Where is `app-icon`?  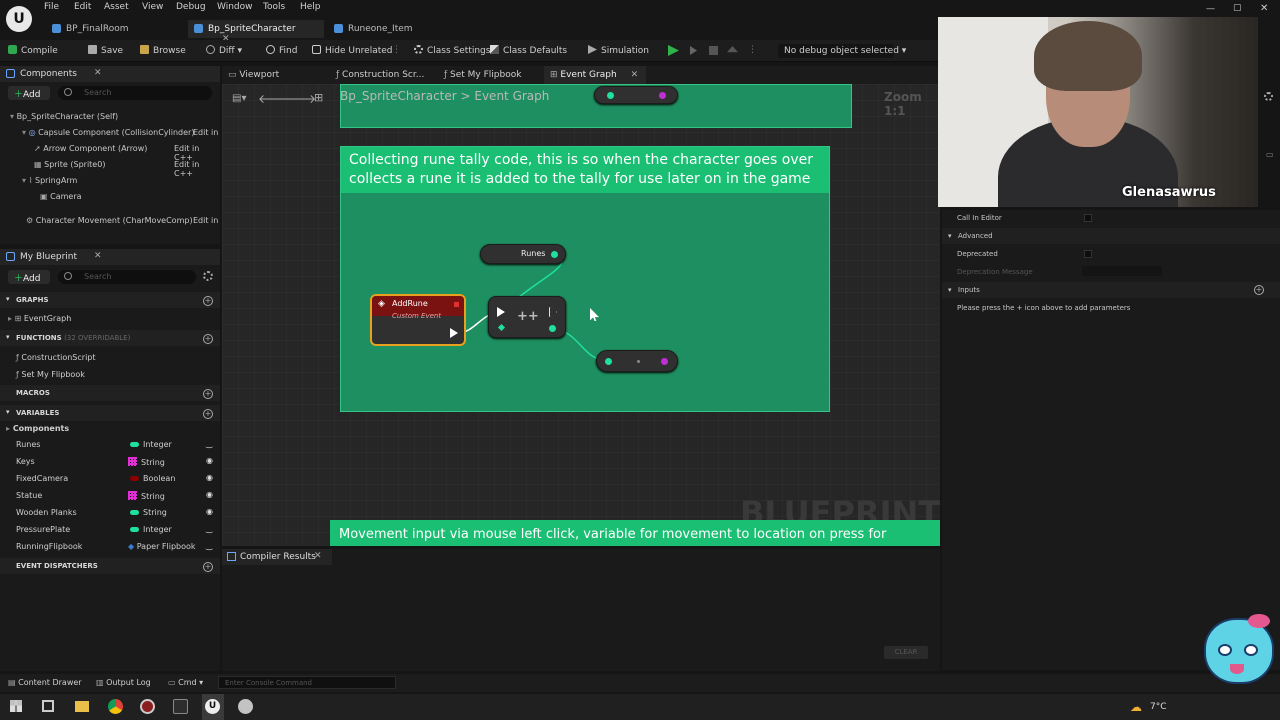
app-icon is located at coordinates (180, 706).